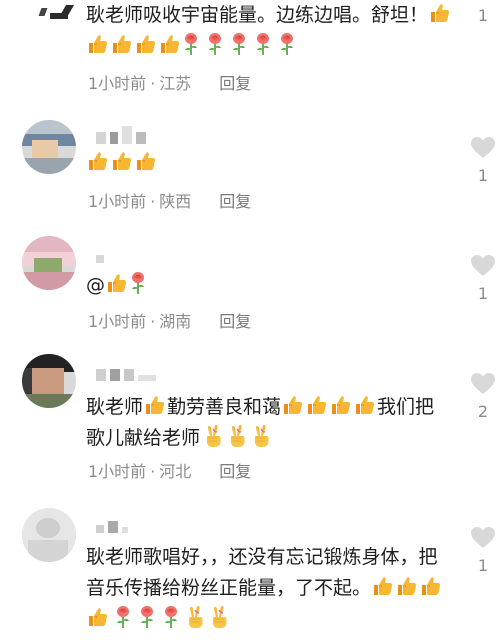  What do you see at coordinates (175, 471) in the screenshot?
I see `comment-location: 河北` at bounding box center [175, 471].